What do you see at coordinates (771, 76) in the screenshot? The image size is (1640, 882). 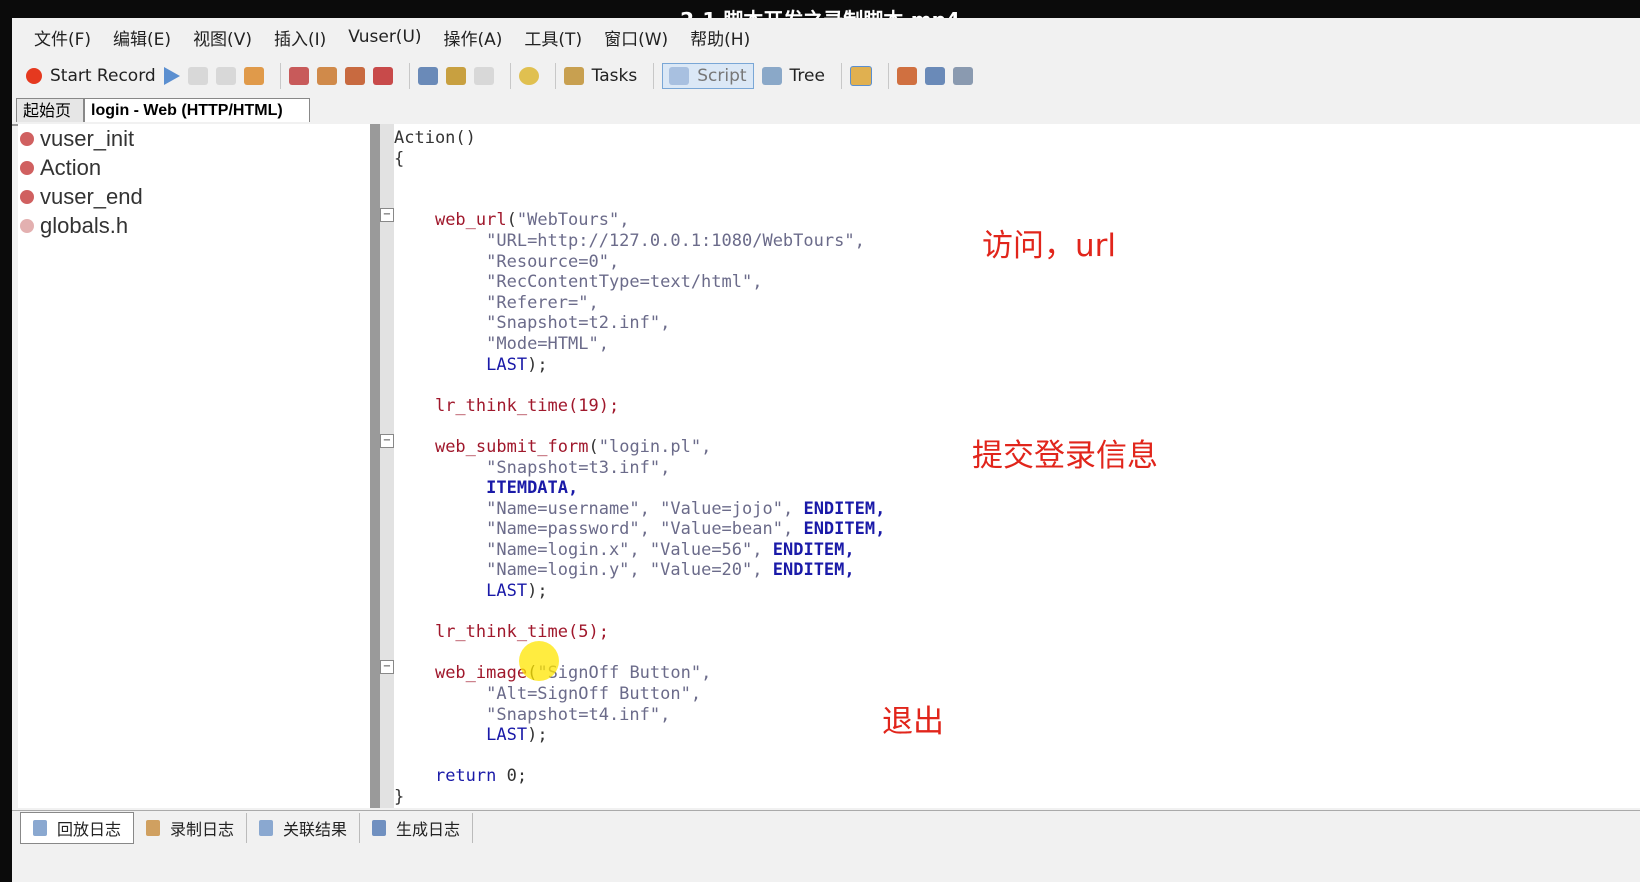 I see `tree-icon` at bounding box center [771, 76].